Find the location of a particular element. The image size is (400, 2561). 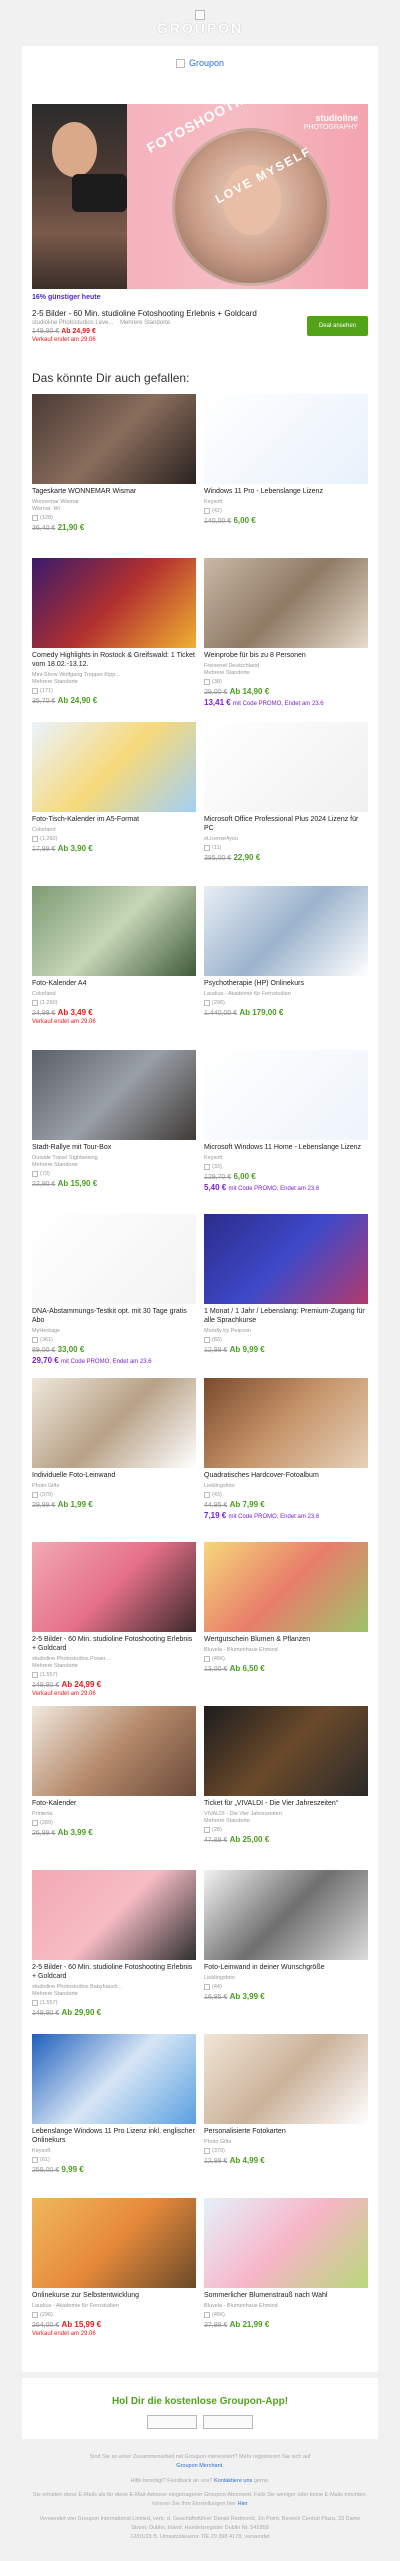

deal-price: 259,00 € 9,99 € is located at coordinates (58, 2169).